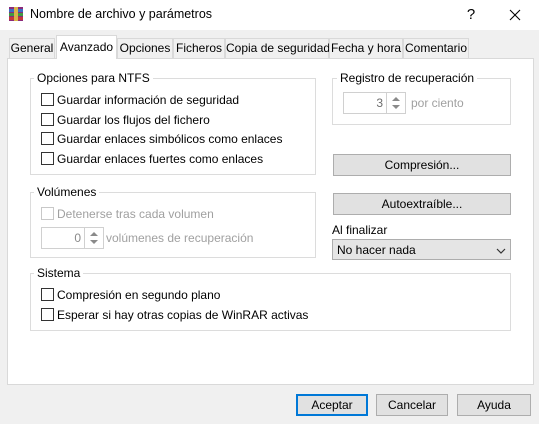 This screenshot has width=539, height=424. What do you see at coordinates (180, 238) in the screenshot?
I see `recovery-volumes-suffix: volúmenes de recuperación` at bounding box center [180, 238].